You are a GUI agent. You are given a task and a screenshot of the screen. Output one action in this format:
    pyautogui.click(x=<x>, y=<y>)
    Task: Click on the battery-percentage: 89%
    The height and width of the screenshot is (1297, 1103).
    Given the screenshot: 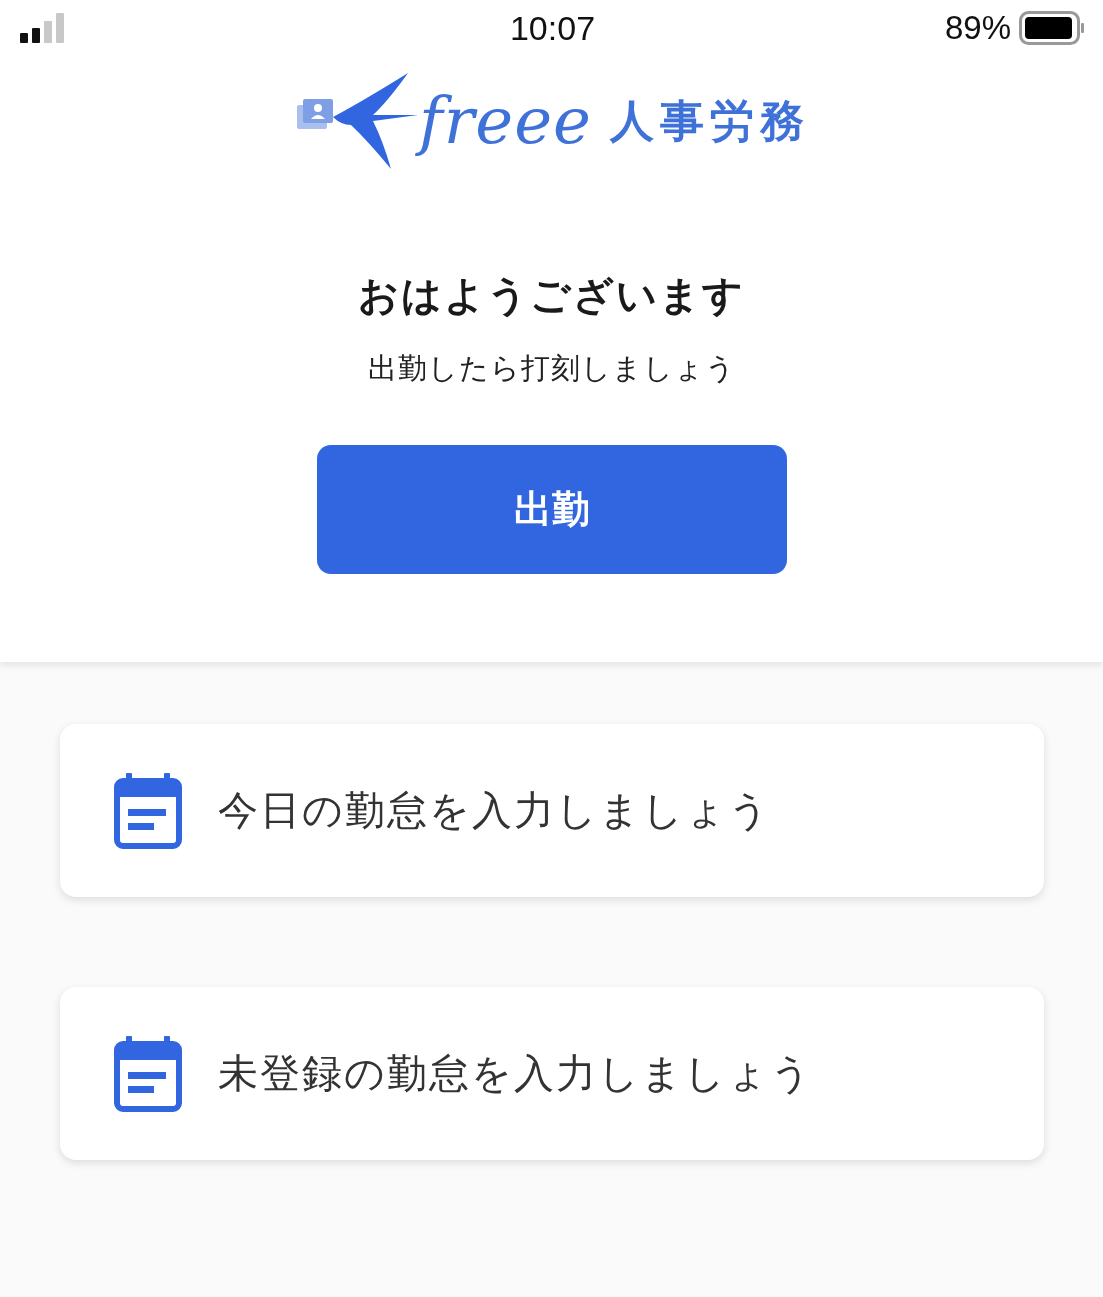 What is the action you would take?
    pyautogui.click(x=977, y=28)
    